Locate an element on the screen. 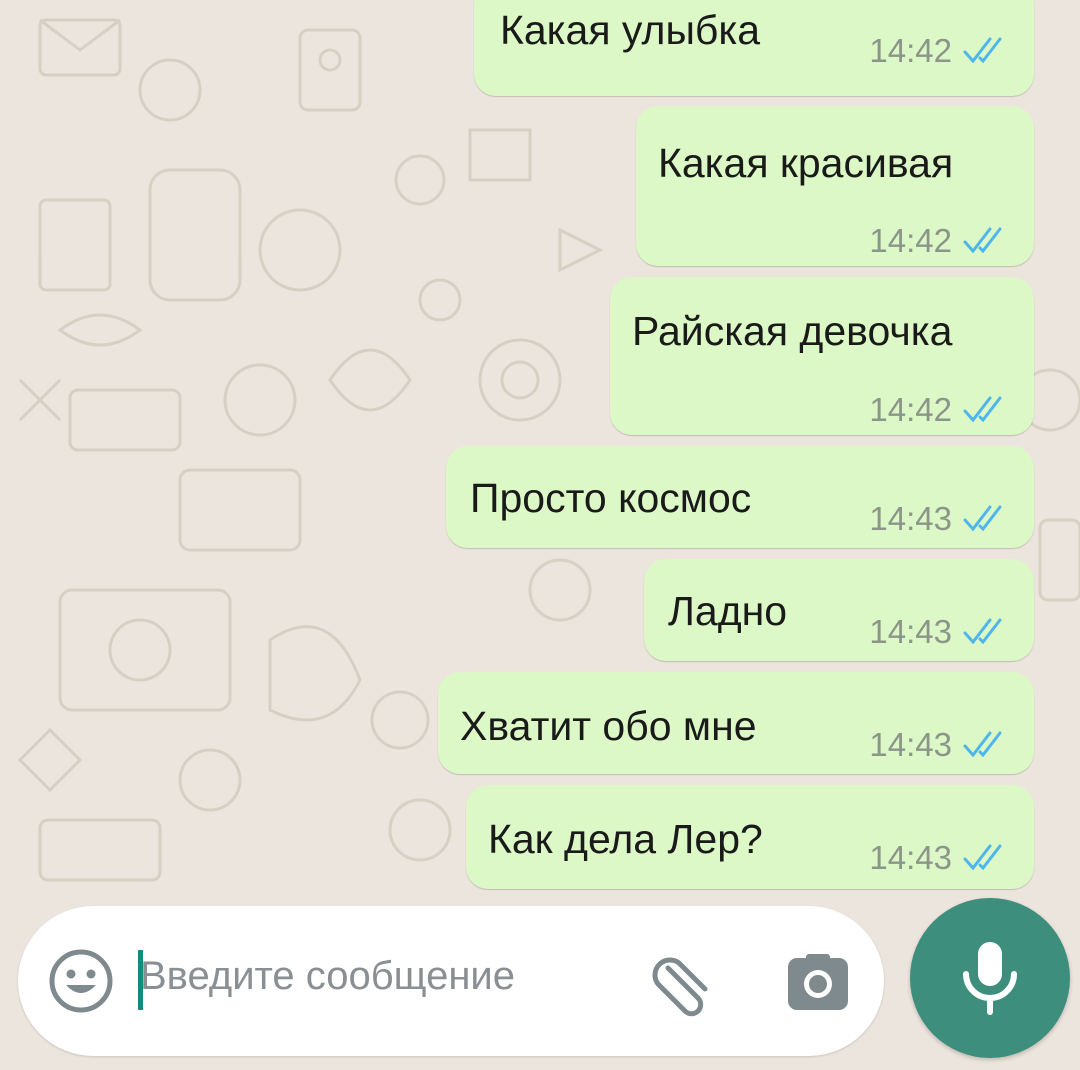 The height and width of the screenshot is (1070, 1080). voice-message-button is located at coordinates (990, 978).